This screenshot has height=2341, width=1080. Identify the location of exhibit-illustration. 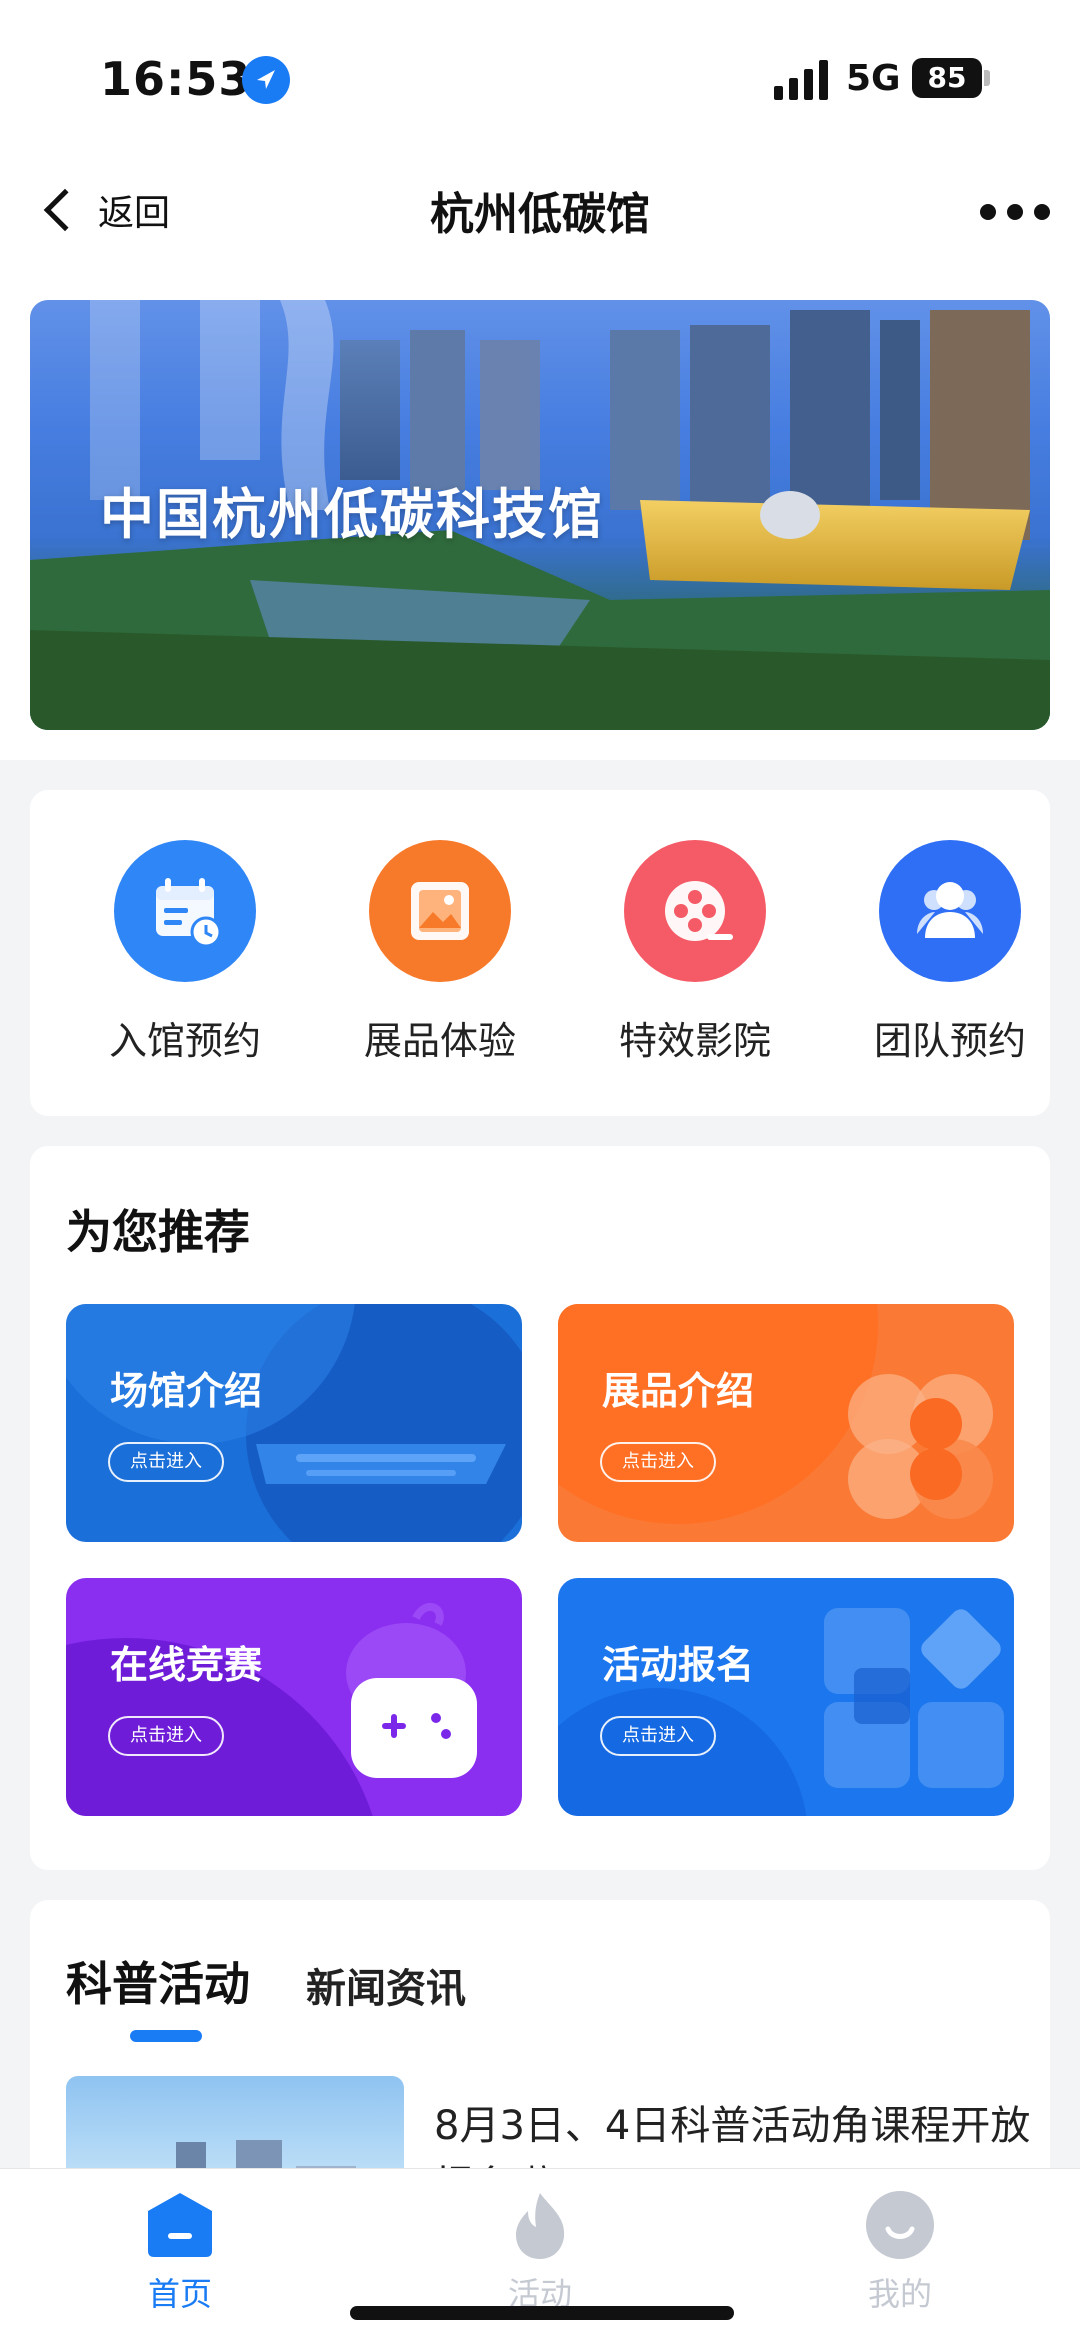
(775, 1414).